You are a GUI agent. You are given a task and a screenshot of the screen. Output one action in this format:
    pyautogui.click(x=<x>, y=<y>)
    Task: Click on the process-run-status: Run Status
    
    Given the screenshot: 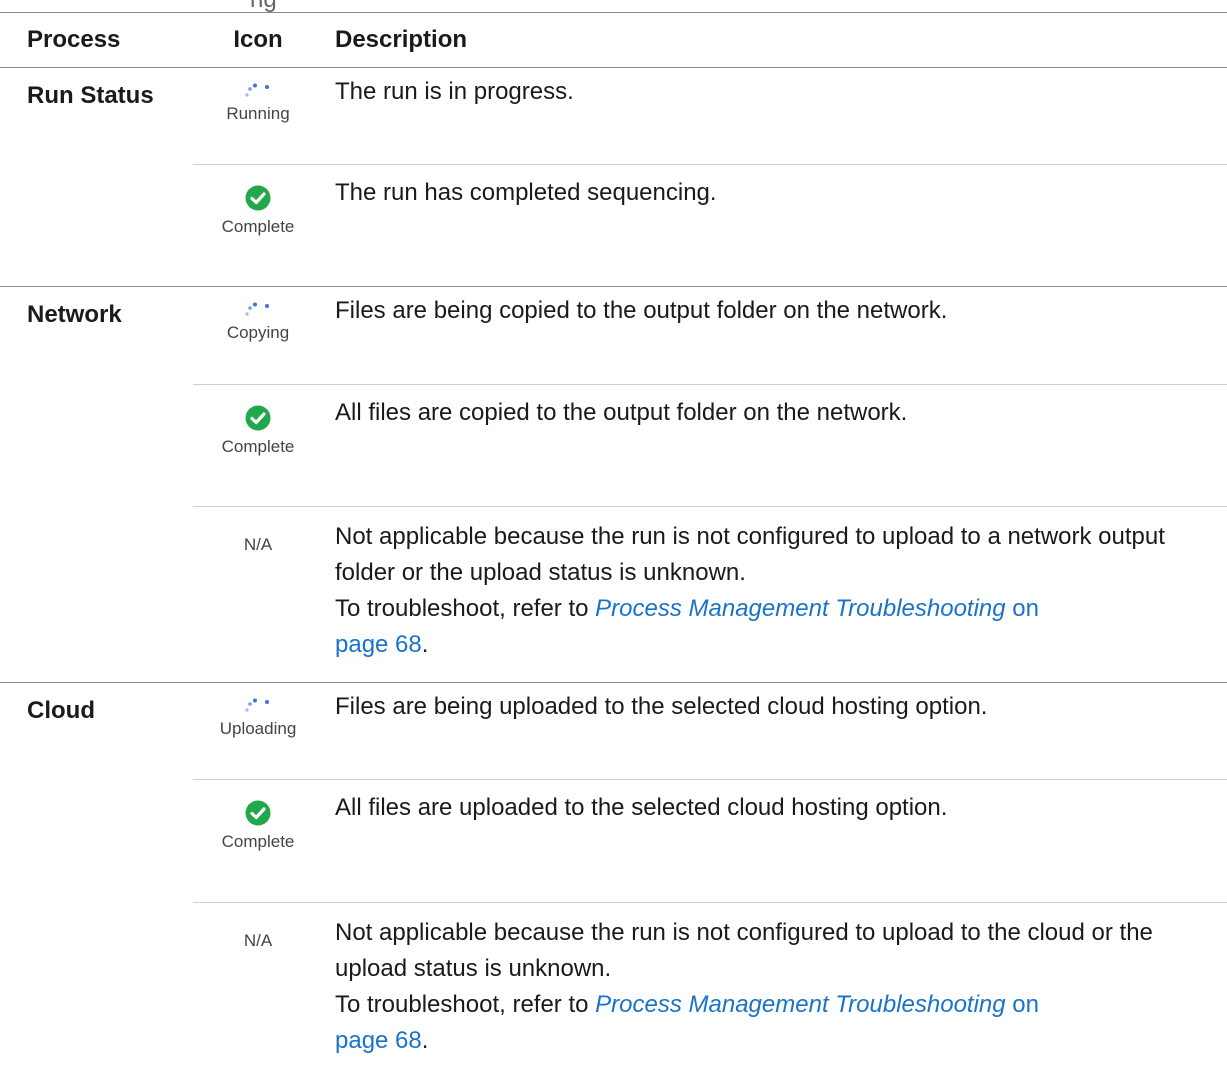 What is the action you would take?
    pyautogui.click(x=96, y=177)
    